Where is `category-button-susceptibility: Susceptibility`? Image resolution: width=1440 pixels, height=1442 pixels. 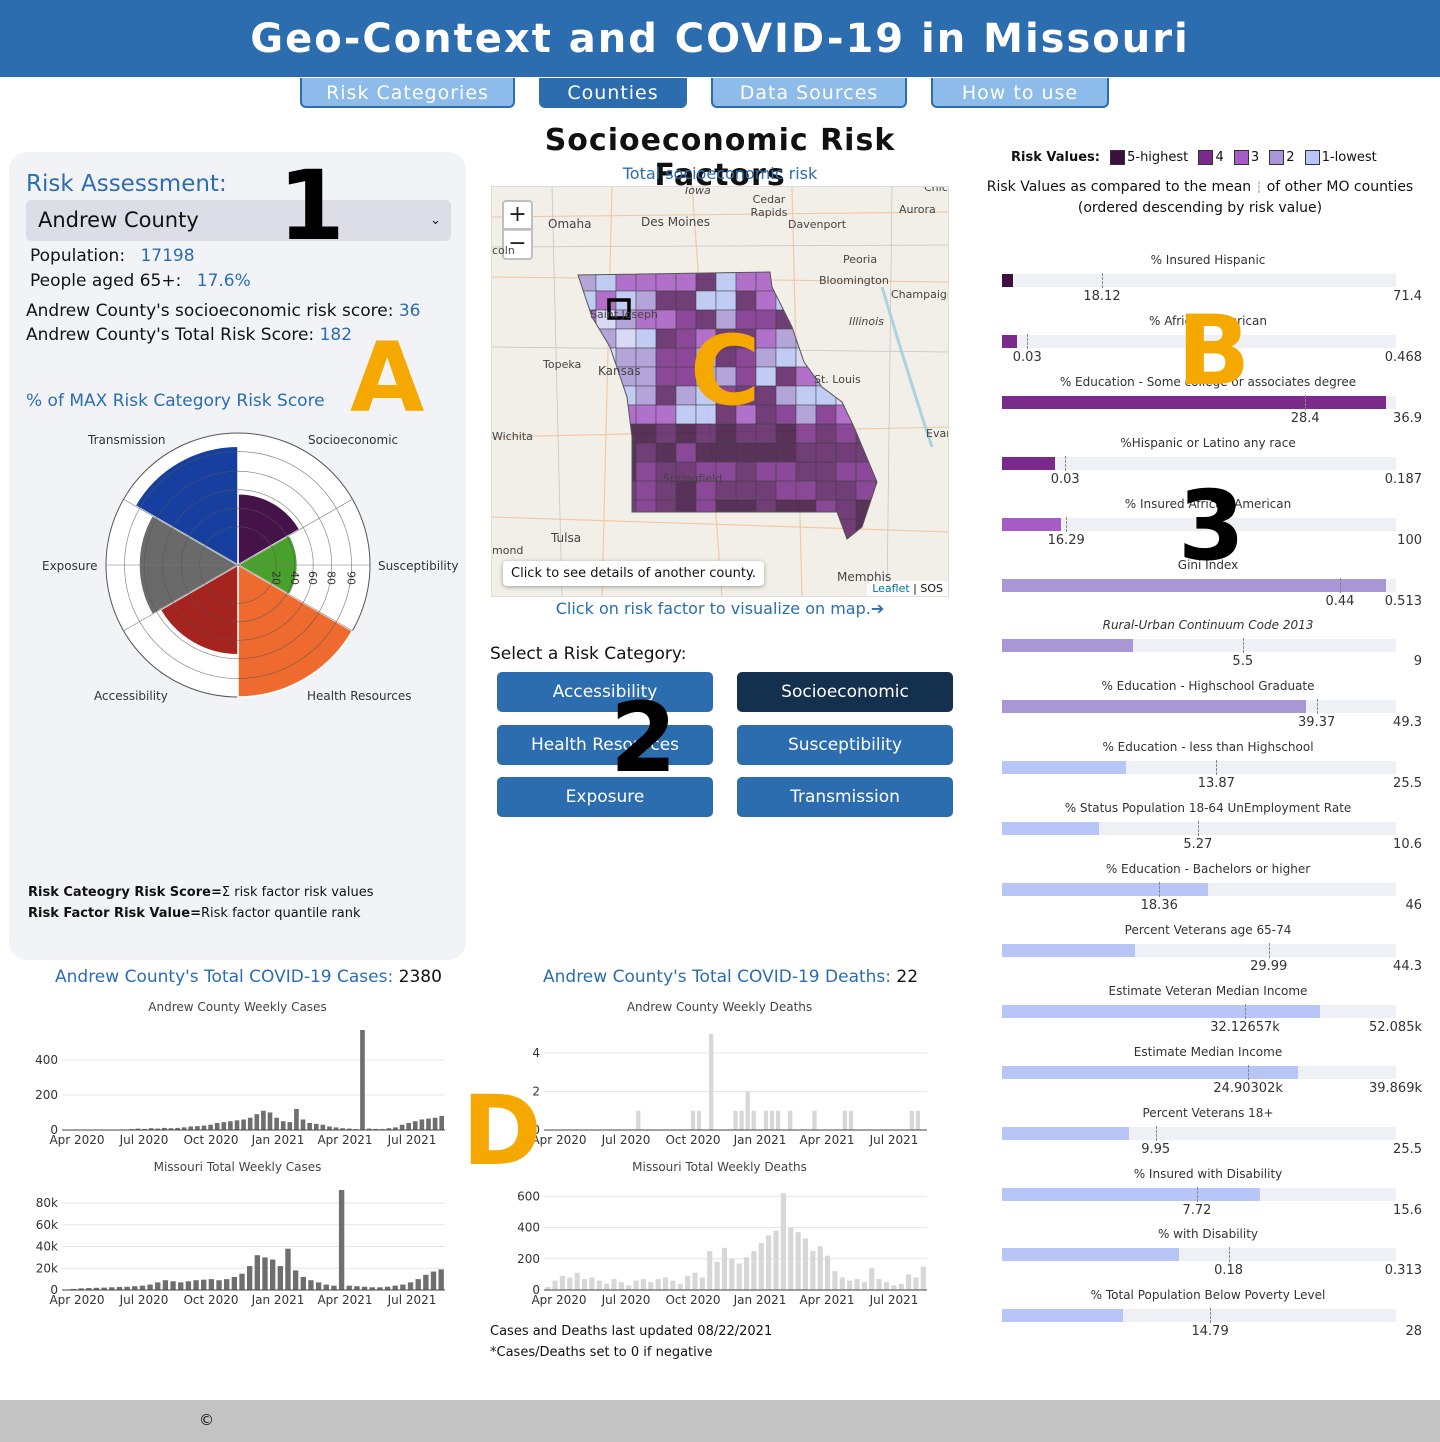
category-button-susceptibility: Susceptibility is located at coordinates (845, 745).